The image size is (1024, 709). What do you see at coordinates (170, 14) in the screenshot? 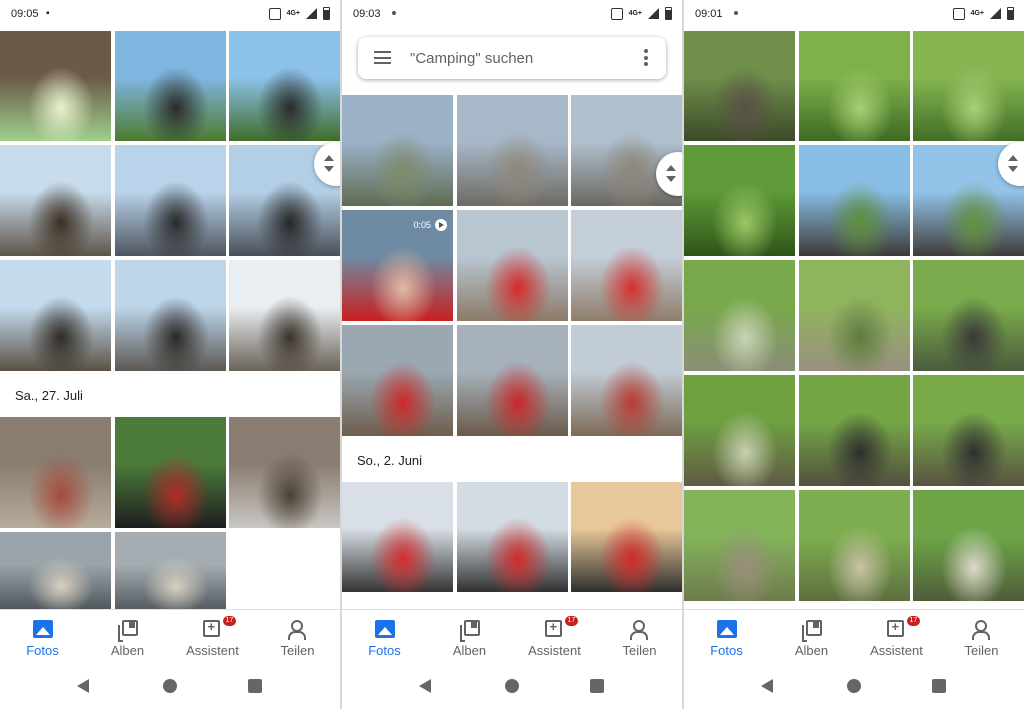
I see `status-bar: 09:05 ▪ 4G+` at bounding box center [170, 14].